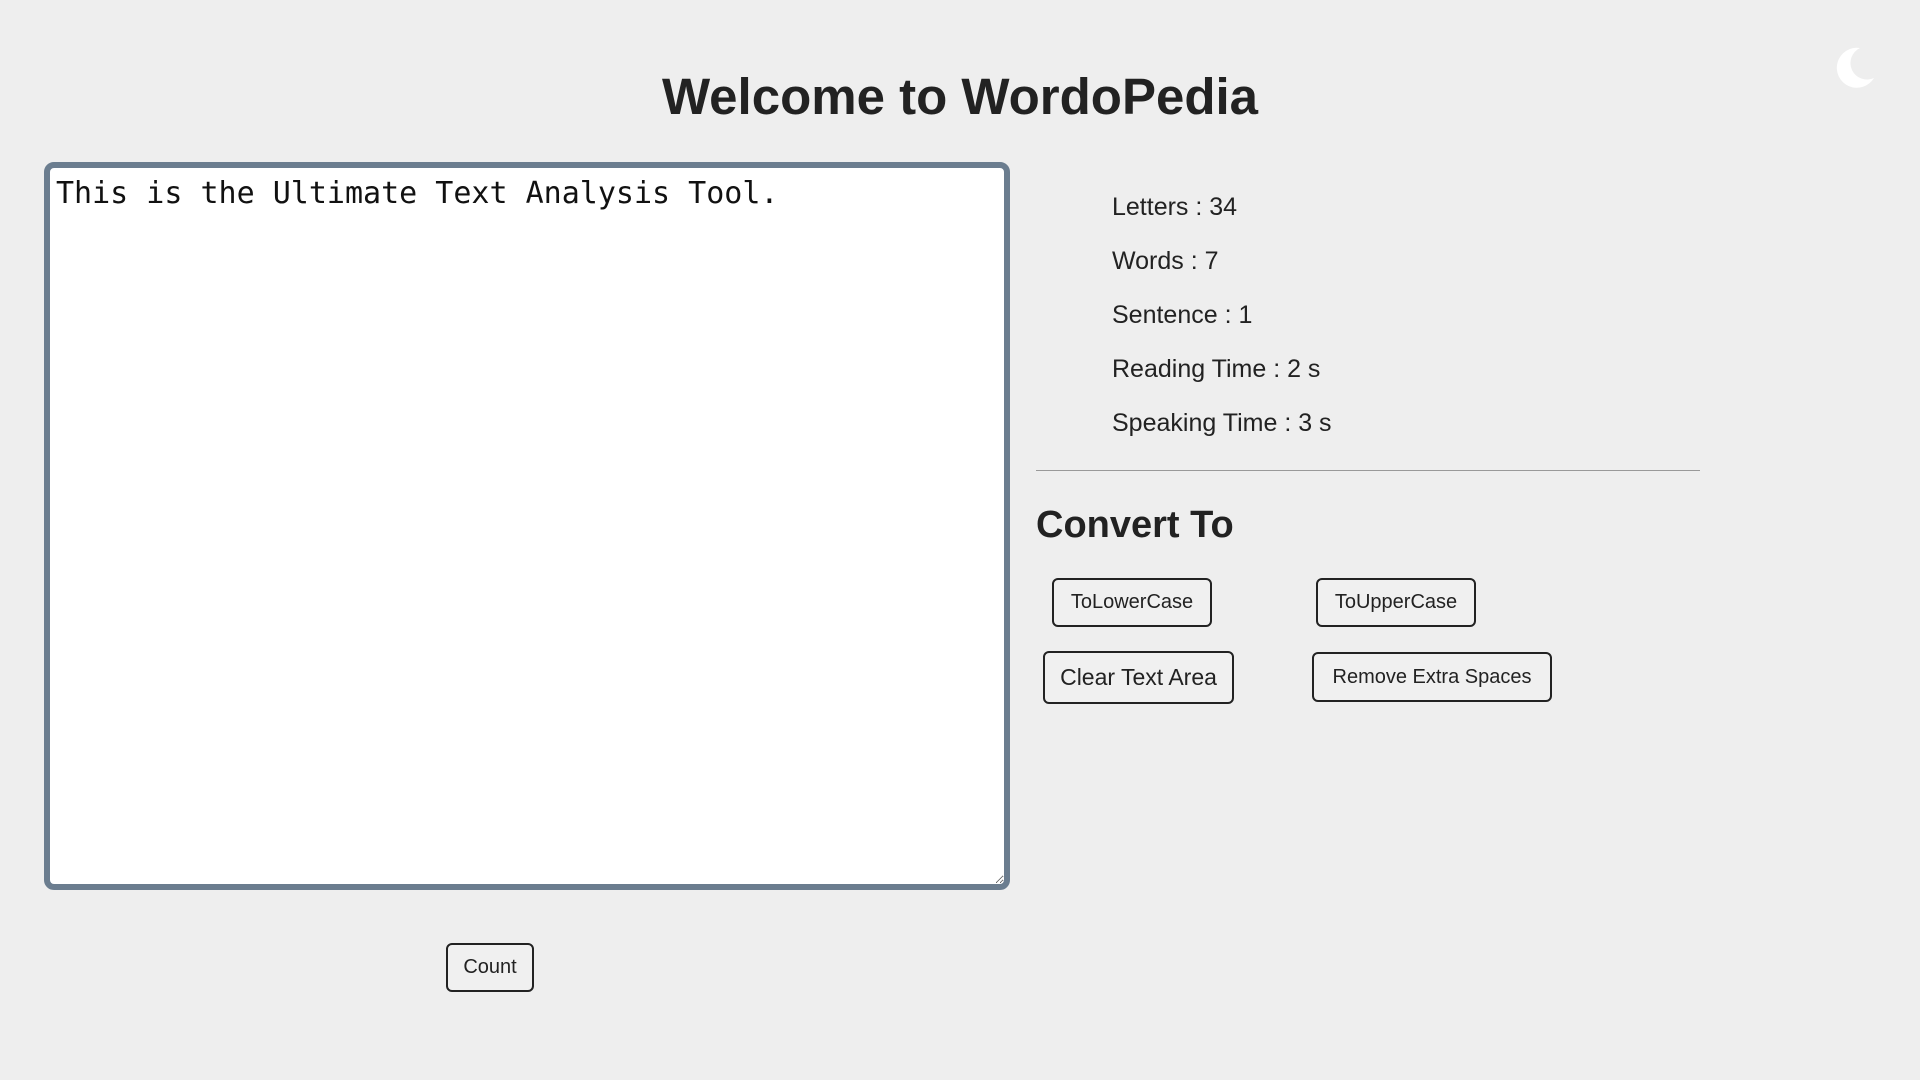 The height and width of the screenshot is (1080, 1920). I want to click on moon-icon, so click(1855, 67).